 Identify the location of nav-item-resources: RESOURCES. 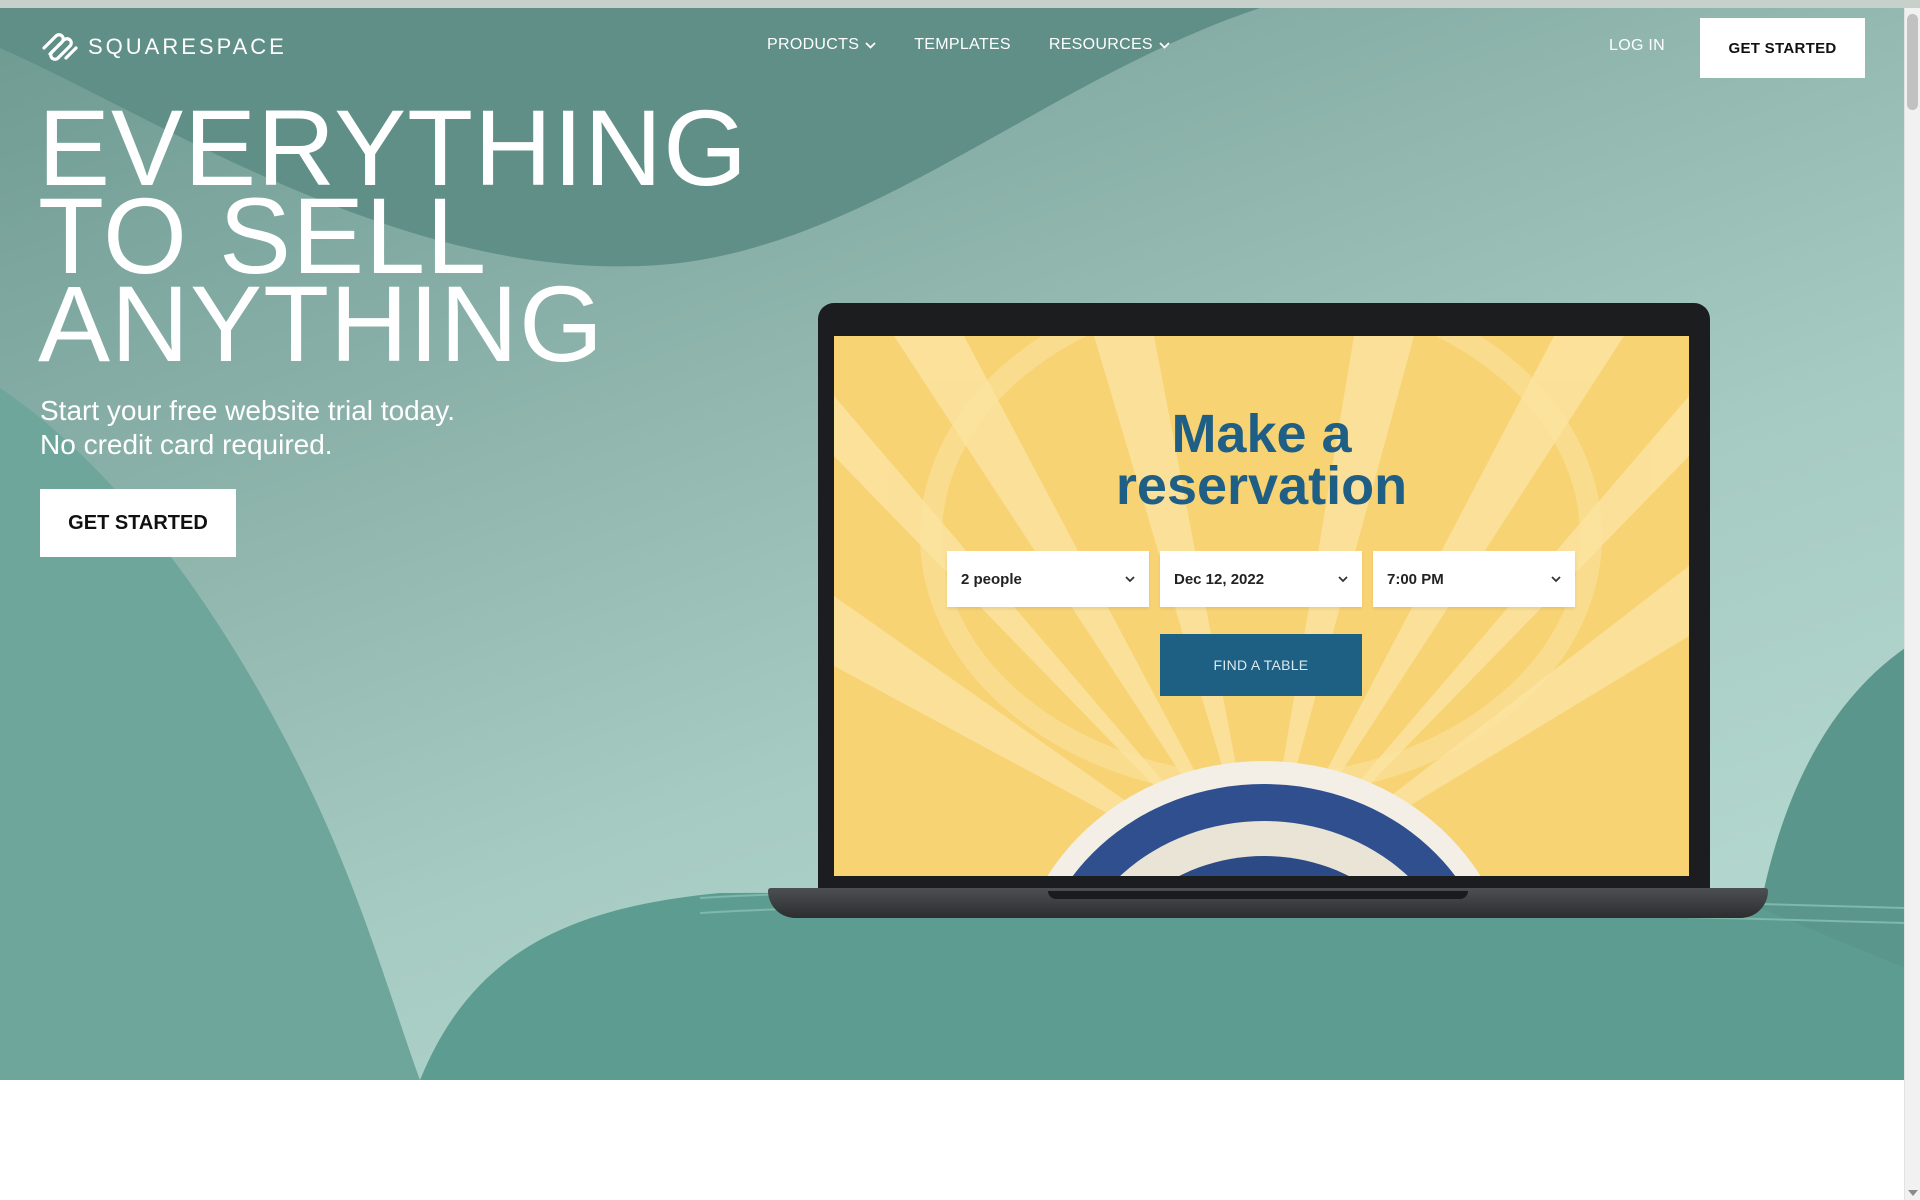
(1109, 45).